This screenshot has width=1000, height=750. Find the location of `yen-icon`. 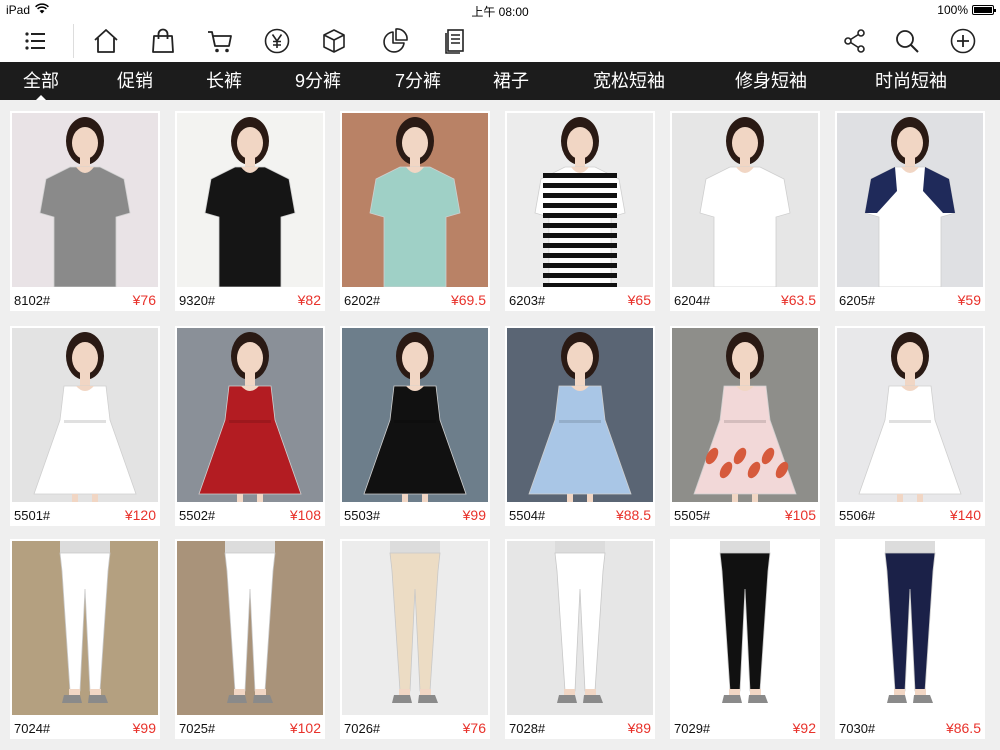

yen-icon is located at coordinates (277, 41).